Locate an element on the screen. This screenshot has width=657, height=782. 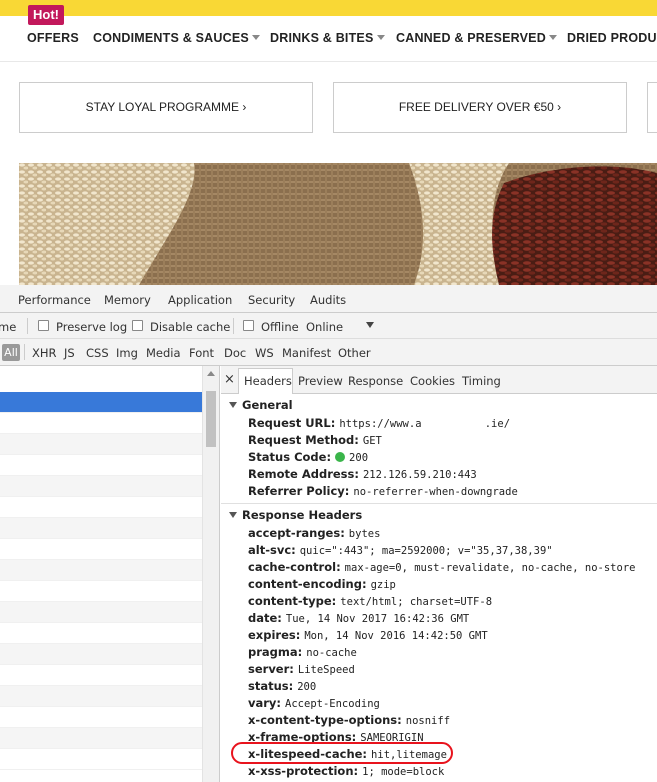
nav-item-label: CONDIMENTS & SAUCES is located at coordinates (171, 38).